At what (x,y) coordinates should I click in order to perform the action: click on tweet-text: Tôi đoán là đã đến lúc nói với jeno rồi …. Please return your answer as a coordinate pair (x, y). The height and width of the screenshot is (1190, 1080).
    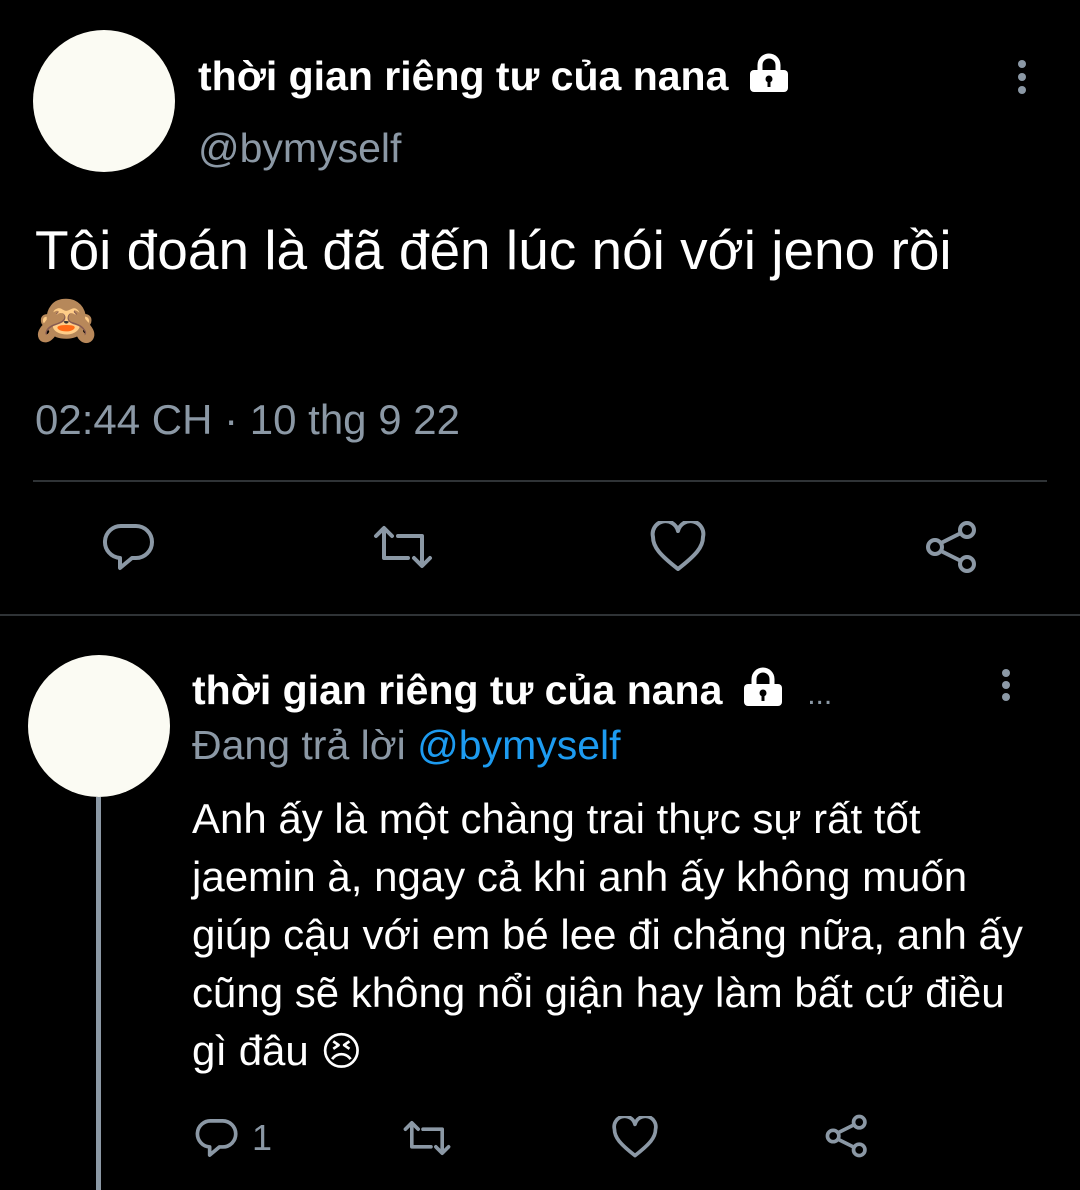
    Looking at the image, I should click on (530, 285).